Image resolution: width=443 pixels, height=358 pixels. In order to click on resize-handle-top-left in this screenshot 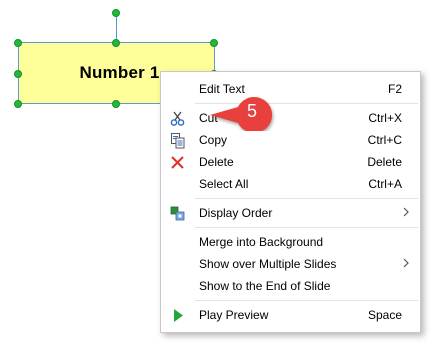, I will do `click(18, 43)`.